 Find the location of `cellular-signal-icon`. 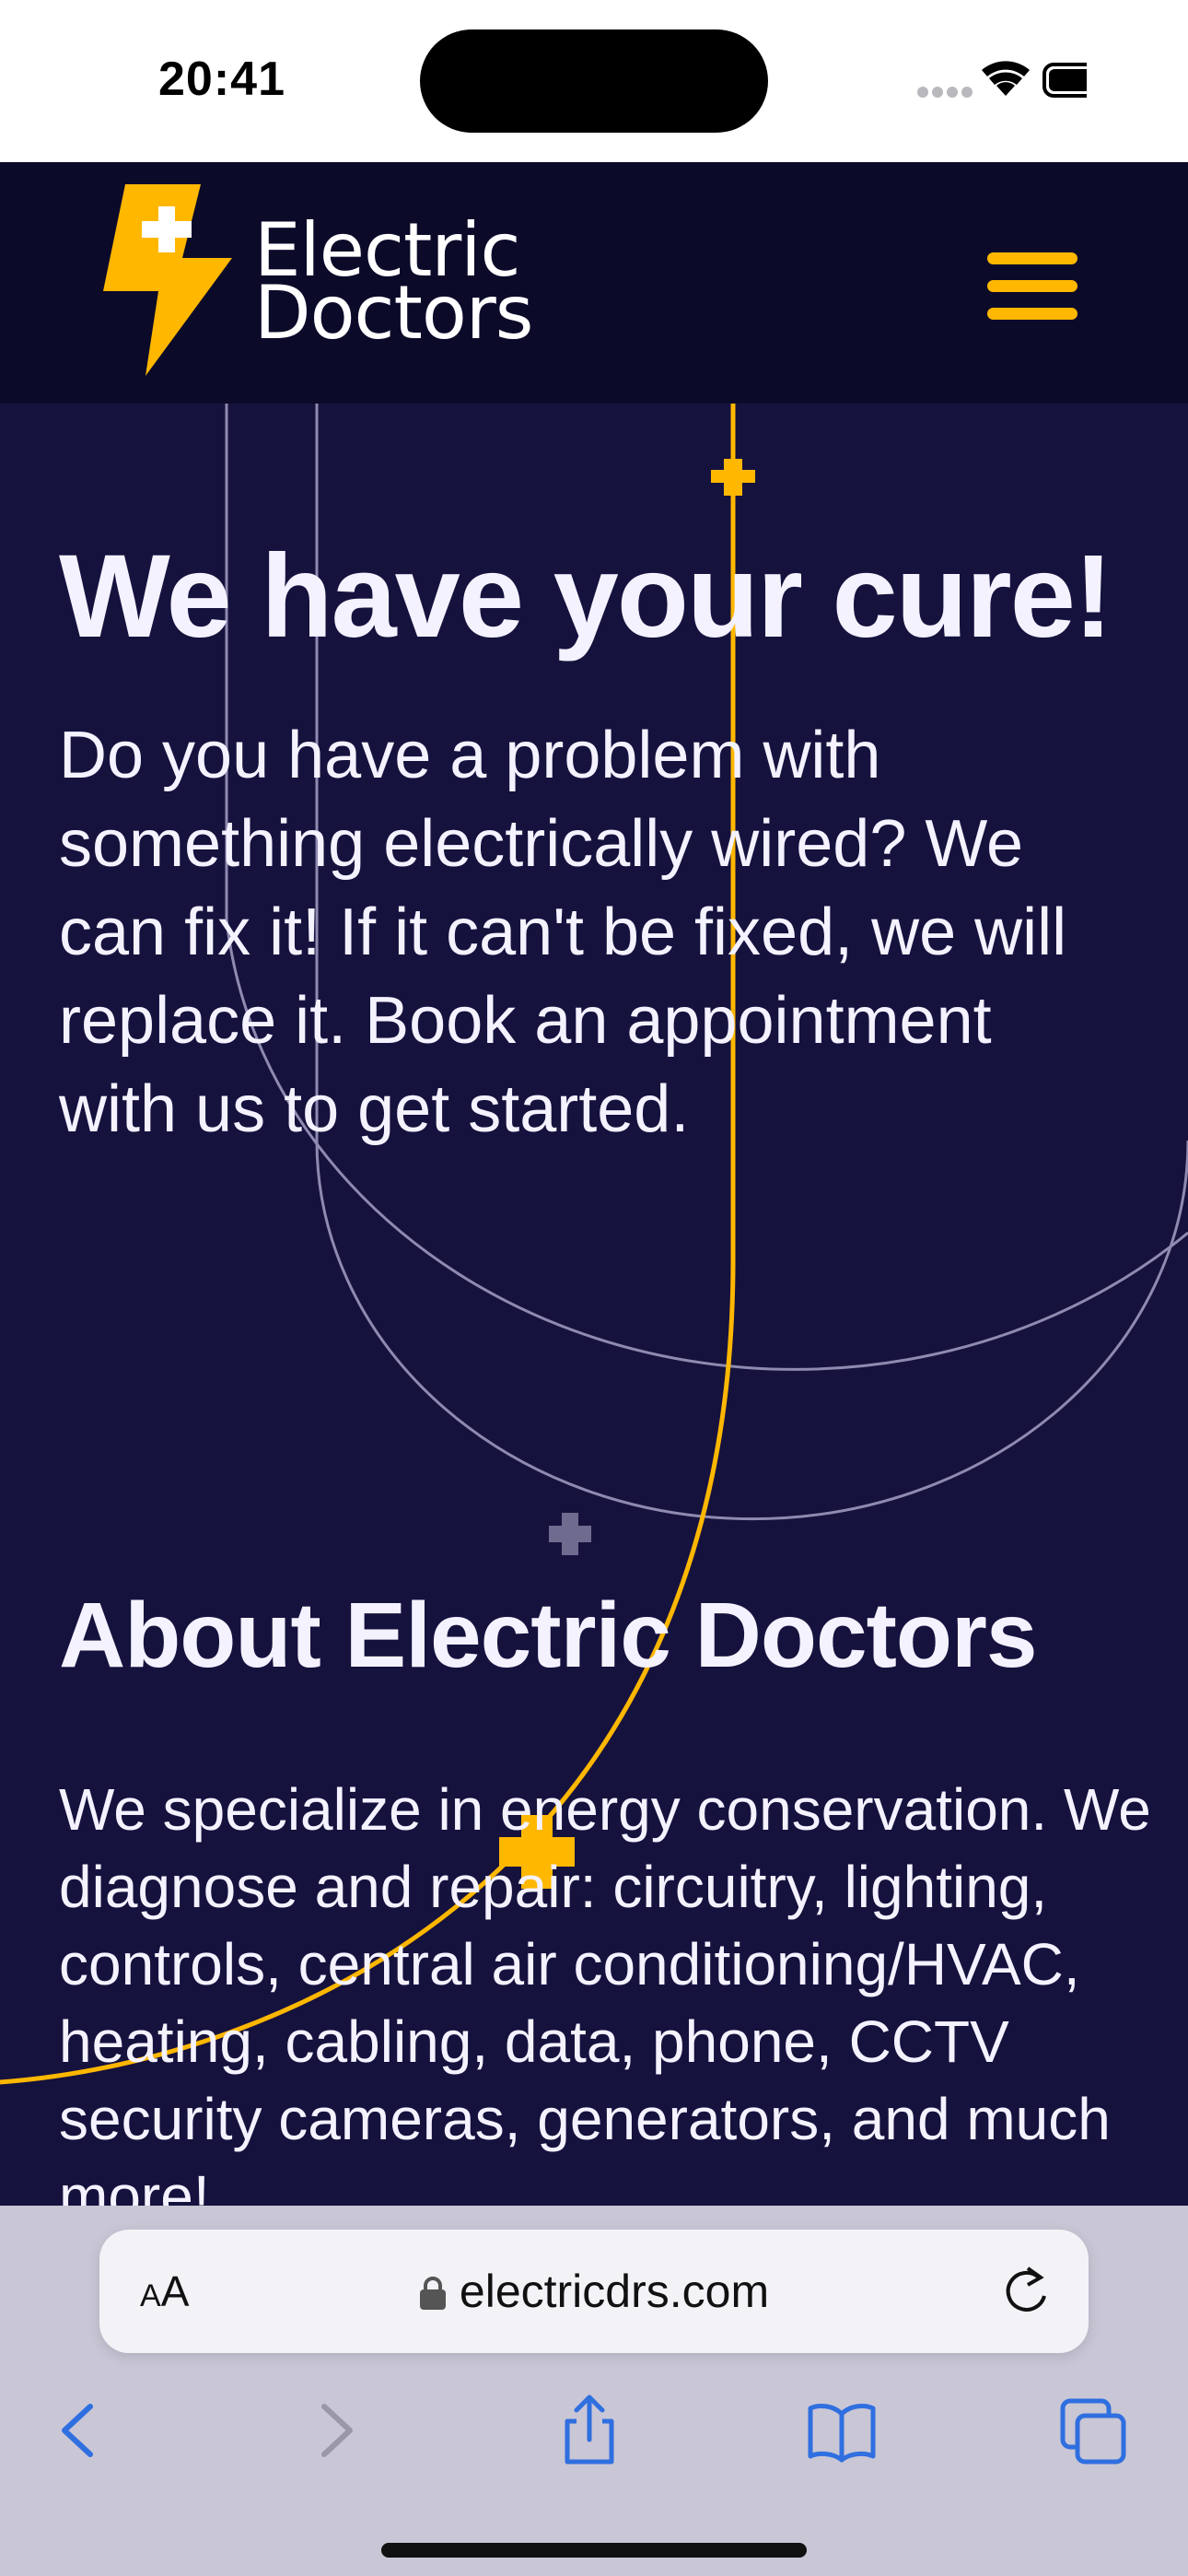

cellular-signal-icon is located at coordinates (945, 92).